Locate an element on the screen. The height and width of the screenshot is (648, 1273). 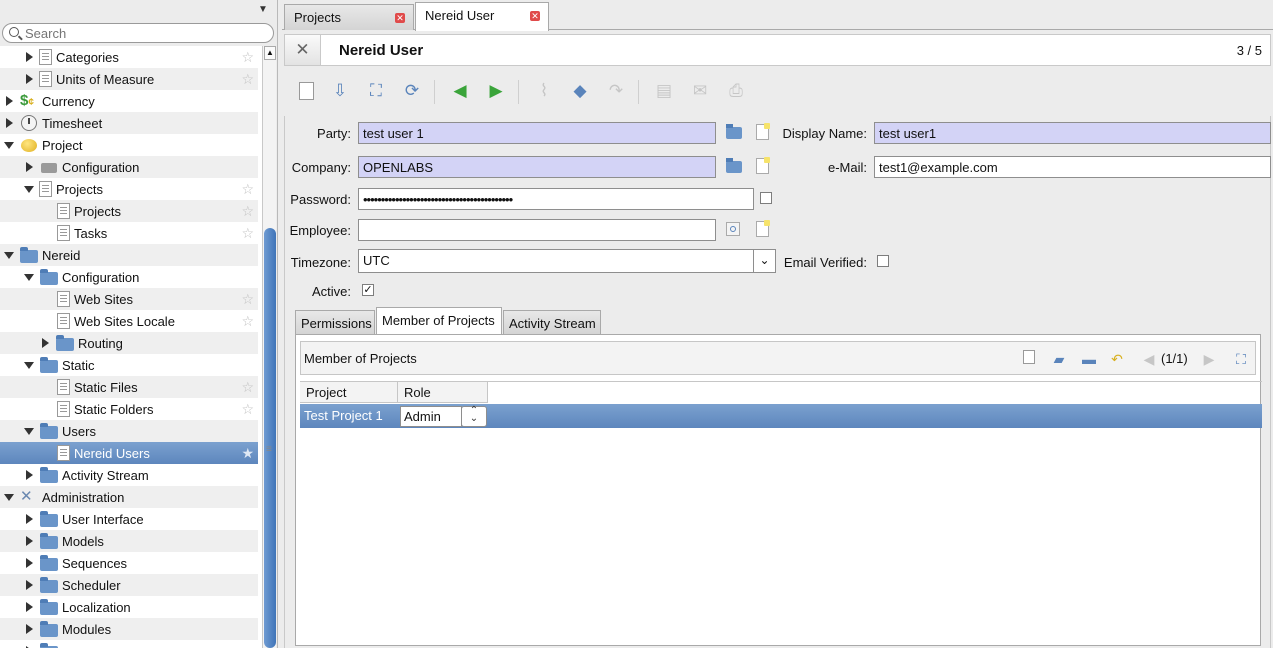
tree-item-project-configuration: Configuration is located at coordinates (129, 167).